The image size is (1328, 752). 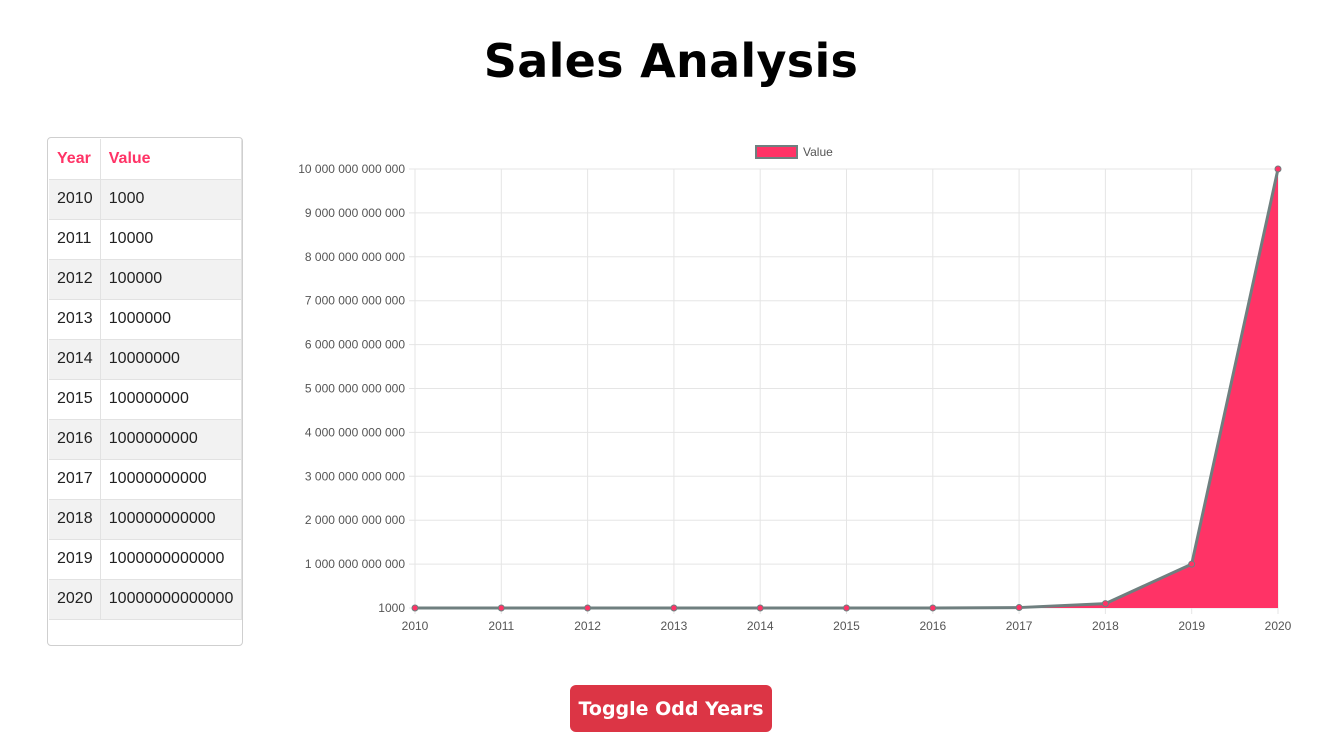 What do you see at coordinates (932, 626) in the screenshot?
I see `x-tick-label: 2016` at bounding box center [932, 626].